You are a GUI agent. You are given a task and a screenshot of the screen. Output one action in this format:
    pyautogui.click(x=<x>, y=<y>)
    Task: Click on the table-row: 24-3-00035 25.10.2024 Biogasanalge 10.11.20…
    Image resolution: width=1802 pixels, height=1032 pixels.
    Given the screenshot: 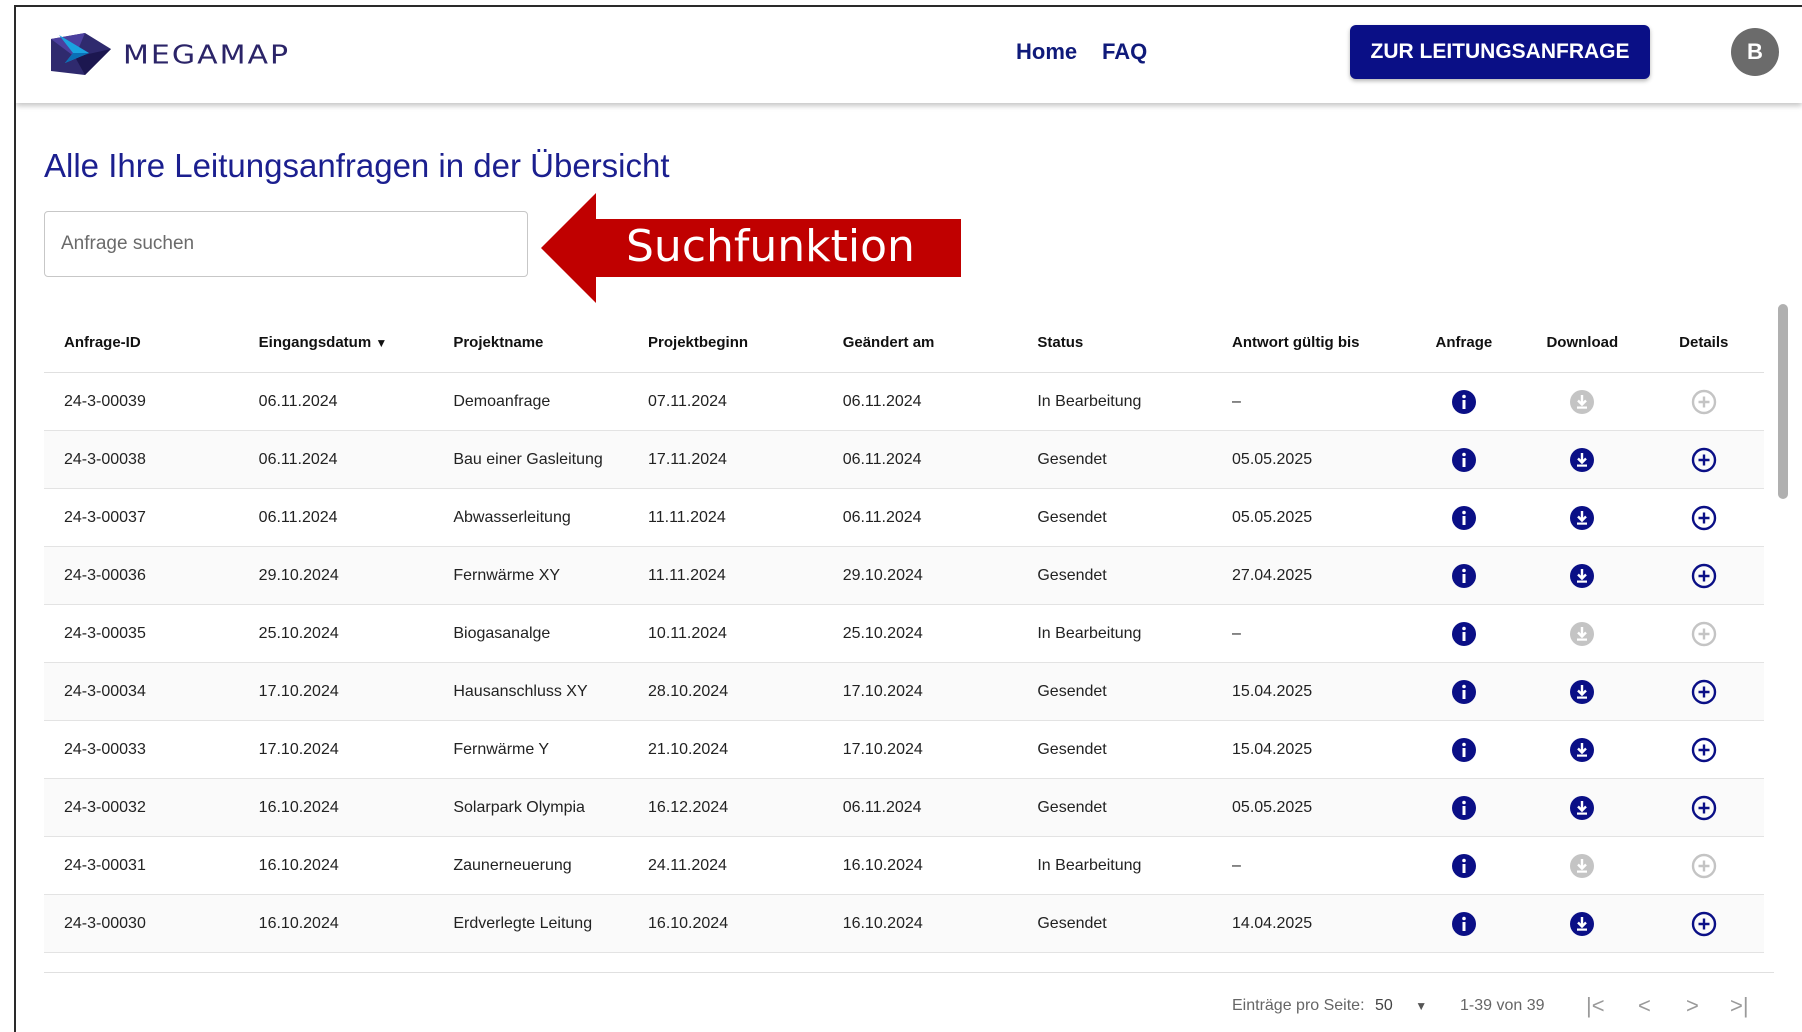 What is the action you would take?
    pyautogui.click(x=904, y=633)
    